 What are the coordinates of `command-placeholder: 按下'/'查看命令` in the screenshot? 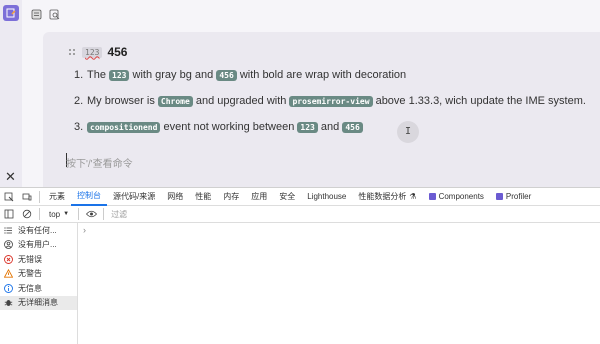 It's located at (99, 162).